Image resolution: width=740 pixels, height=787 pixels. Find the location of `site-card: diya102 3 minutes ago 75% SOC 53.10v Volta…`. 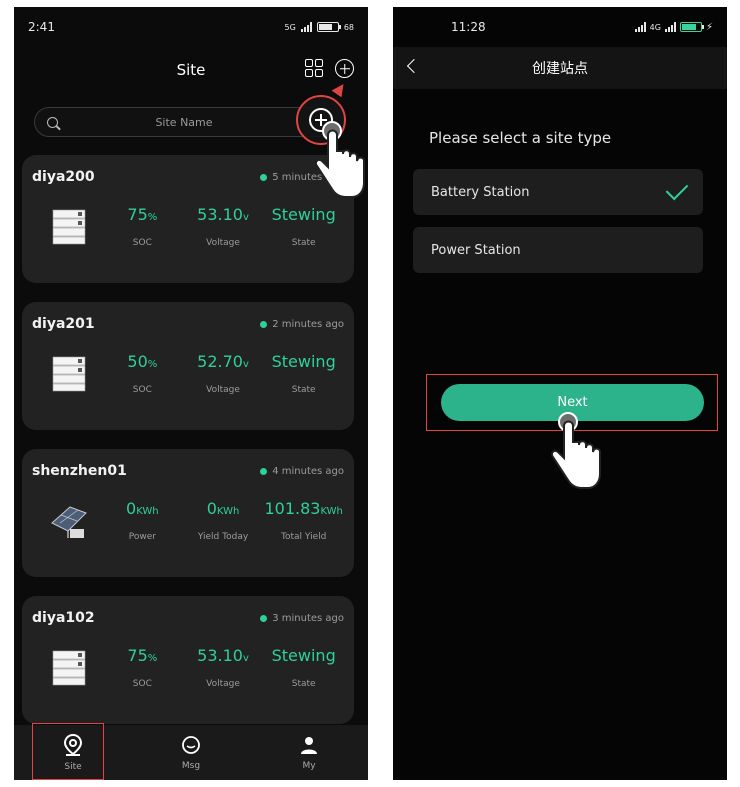

site-card: diya102 3 minutes ago 75% SOC 53.10v Volta… is located at coordinates (188, 660).